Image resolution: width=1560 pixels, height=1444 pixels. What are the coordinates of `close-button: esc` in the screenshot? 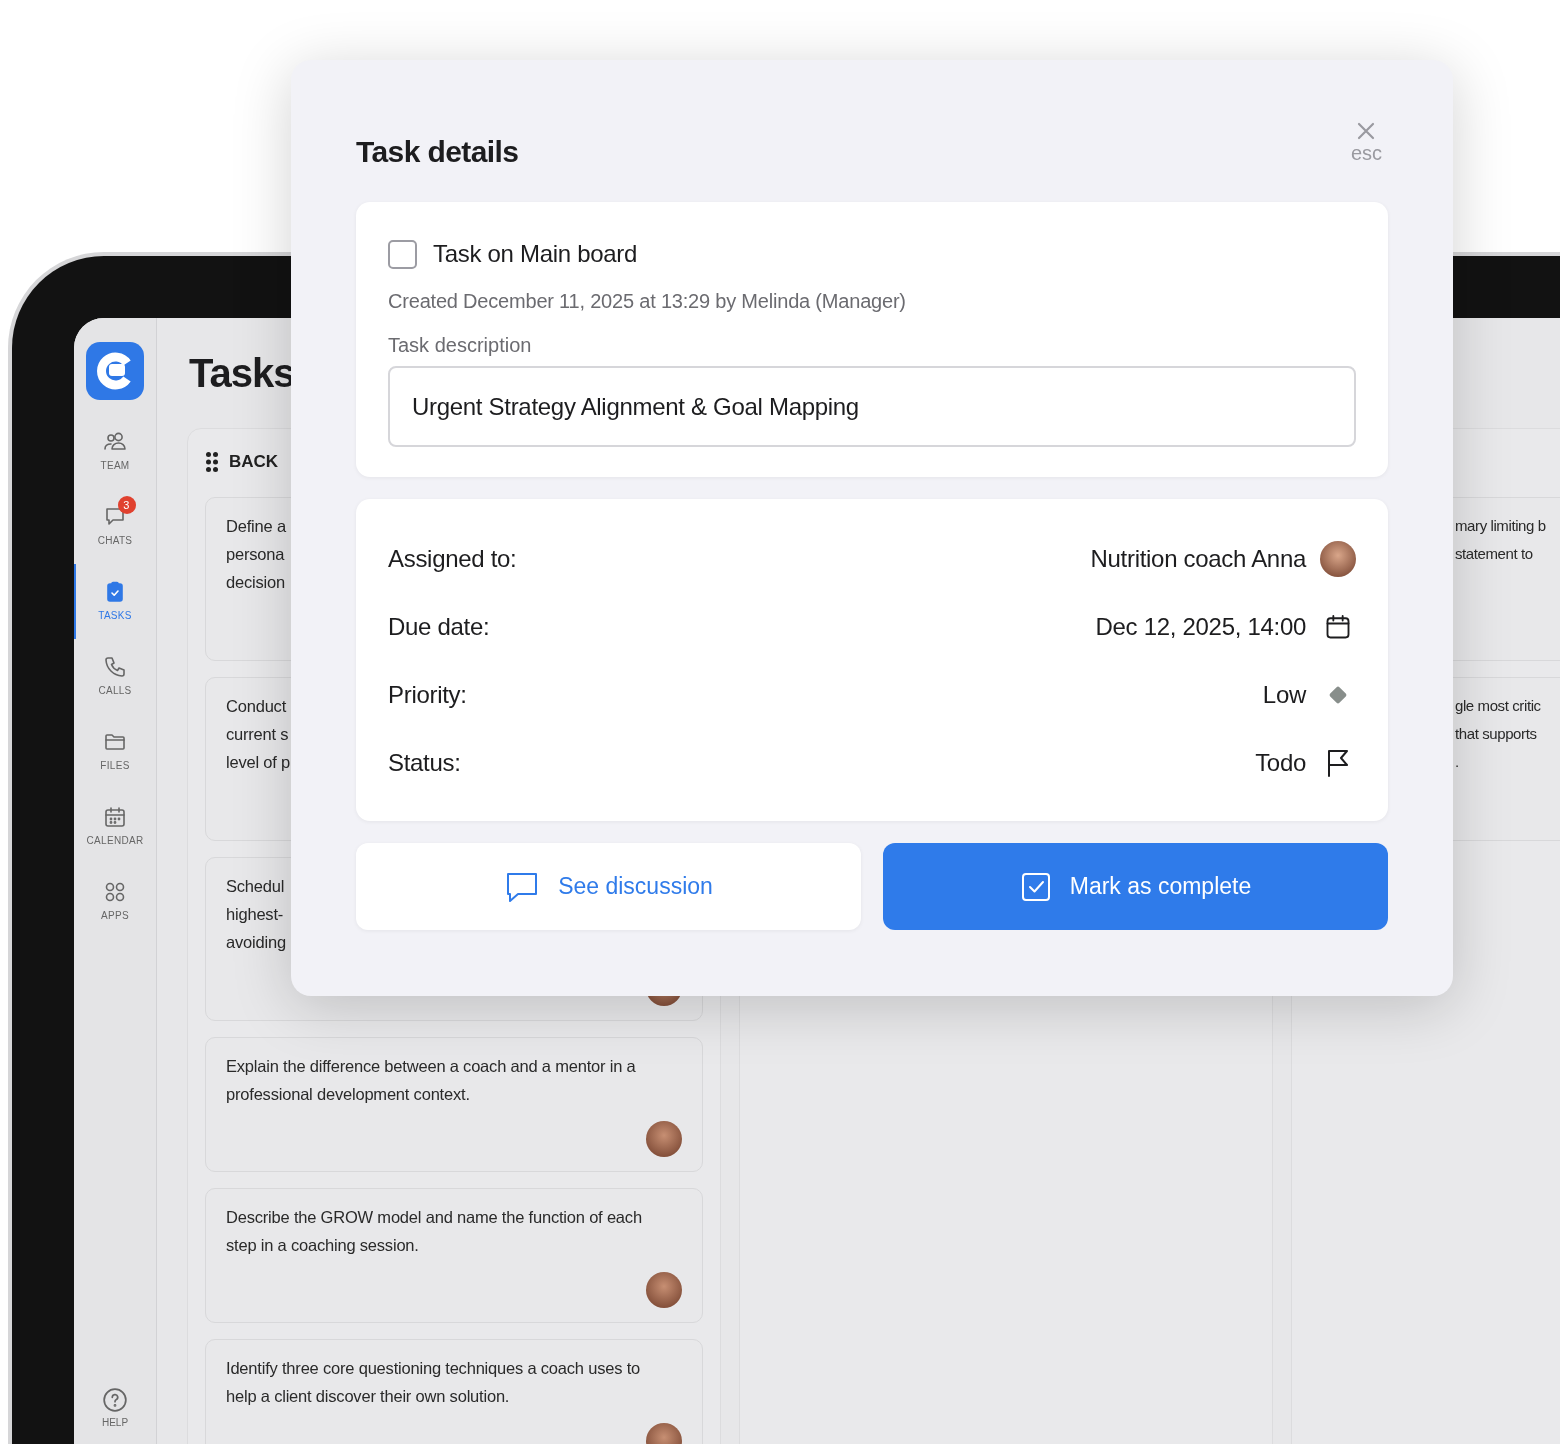 It's located at (1366, 142).